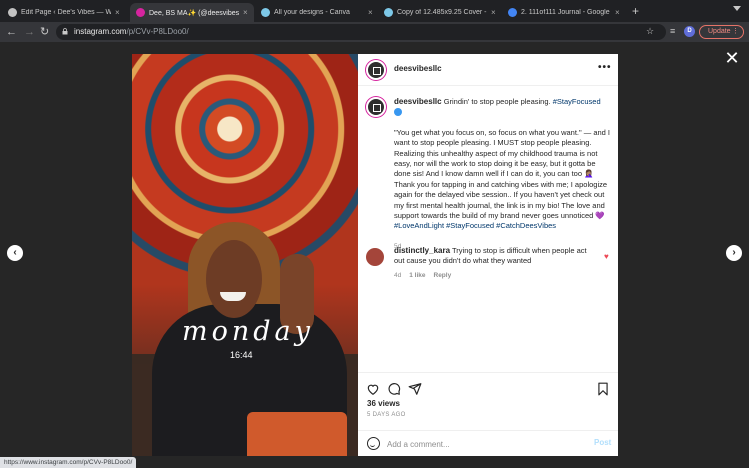  I want to click on caption-hashtag: #StayFocused, so click(577, 101).